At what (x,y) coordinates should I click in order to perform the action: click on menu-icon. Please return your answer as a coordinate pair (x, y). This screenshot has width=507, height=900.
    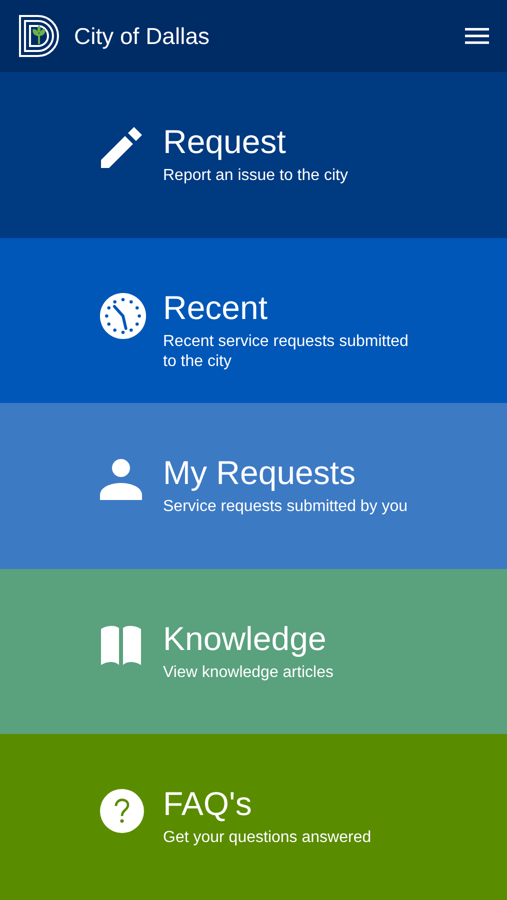
    Looking at the image, I should click on (477, 36).